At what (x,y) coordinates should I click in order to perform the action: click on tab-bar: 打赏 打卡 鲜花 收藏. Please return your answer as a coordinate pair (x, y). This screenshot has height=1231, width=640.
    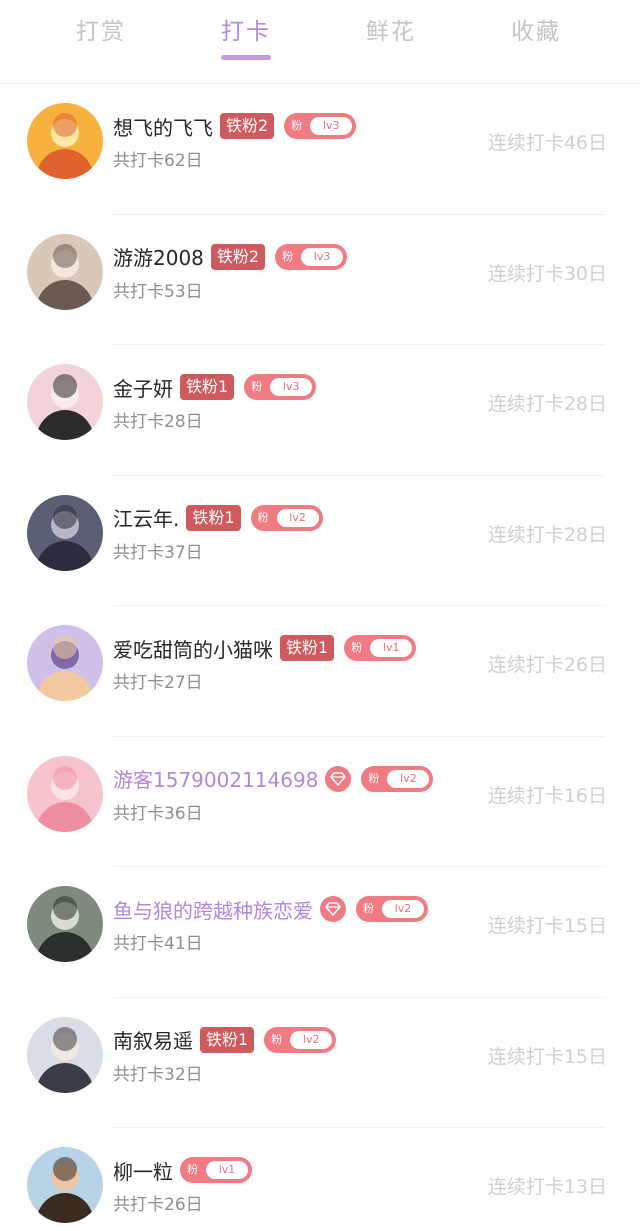
    Looking at the image, I should click on (320, 42).